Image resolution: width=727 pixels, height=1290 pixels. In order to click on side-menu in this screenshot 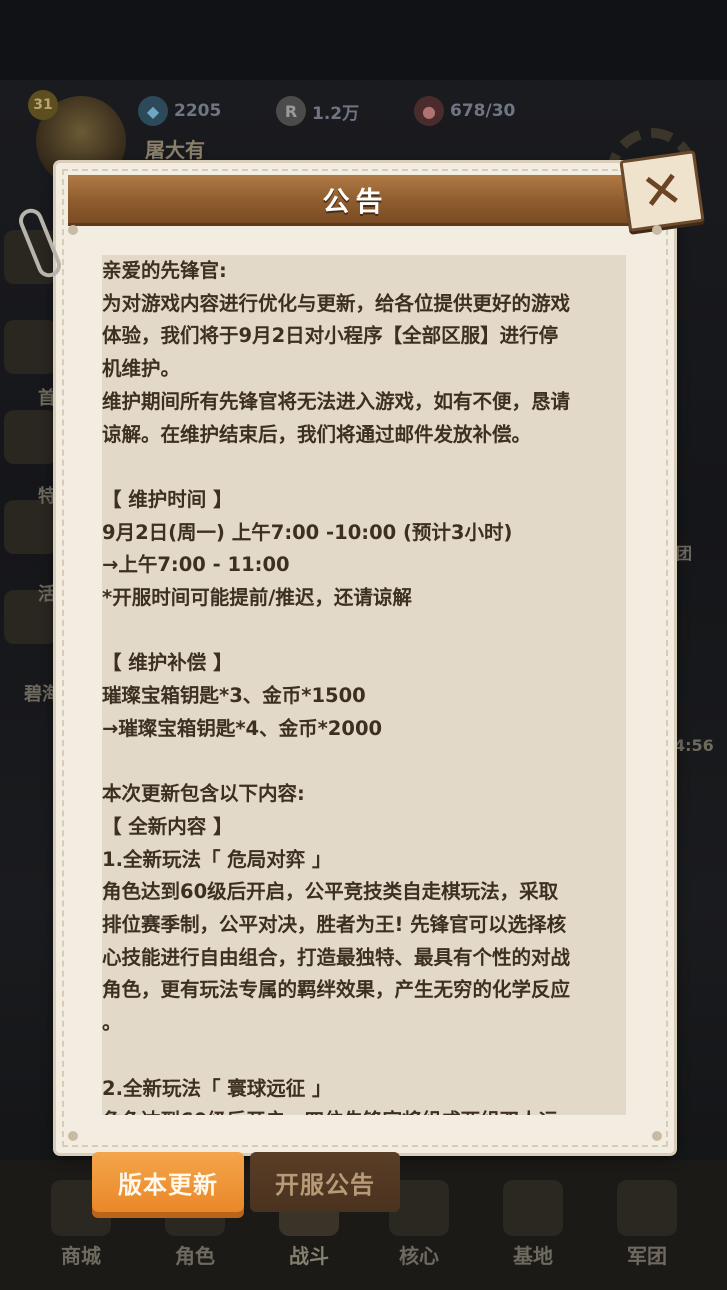, I will do `click(30, 455)`.